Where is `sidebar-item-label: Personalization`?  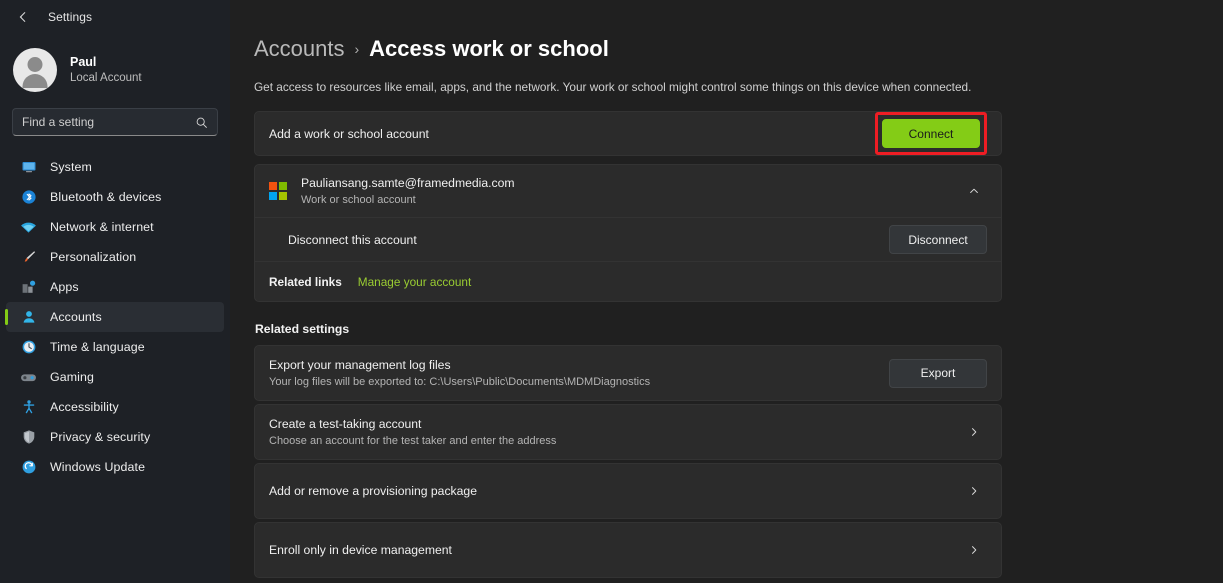 sidebar-item-label: Personalization is located at coordinates (93, 257).